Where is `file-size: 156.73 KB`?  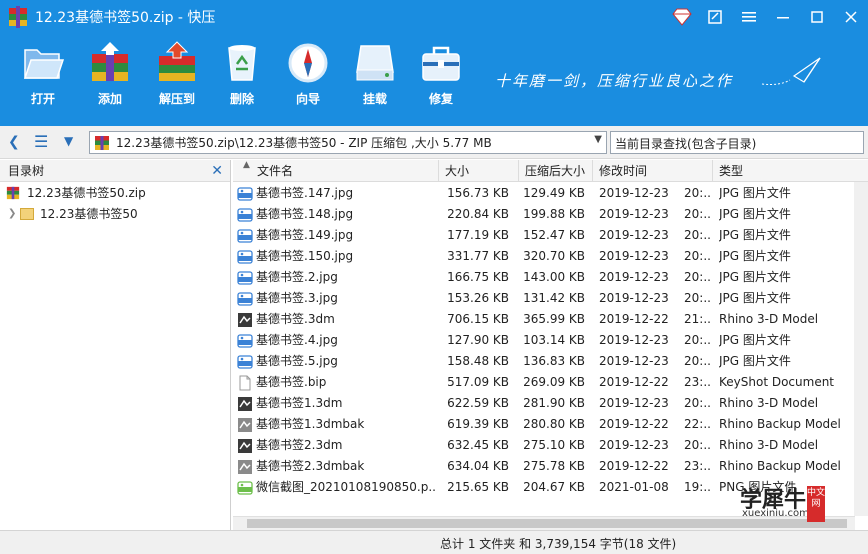
file-size: 156.73 KB is located at coordinates (478, 193).